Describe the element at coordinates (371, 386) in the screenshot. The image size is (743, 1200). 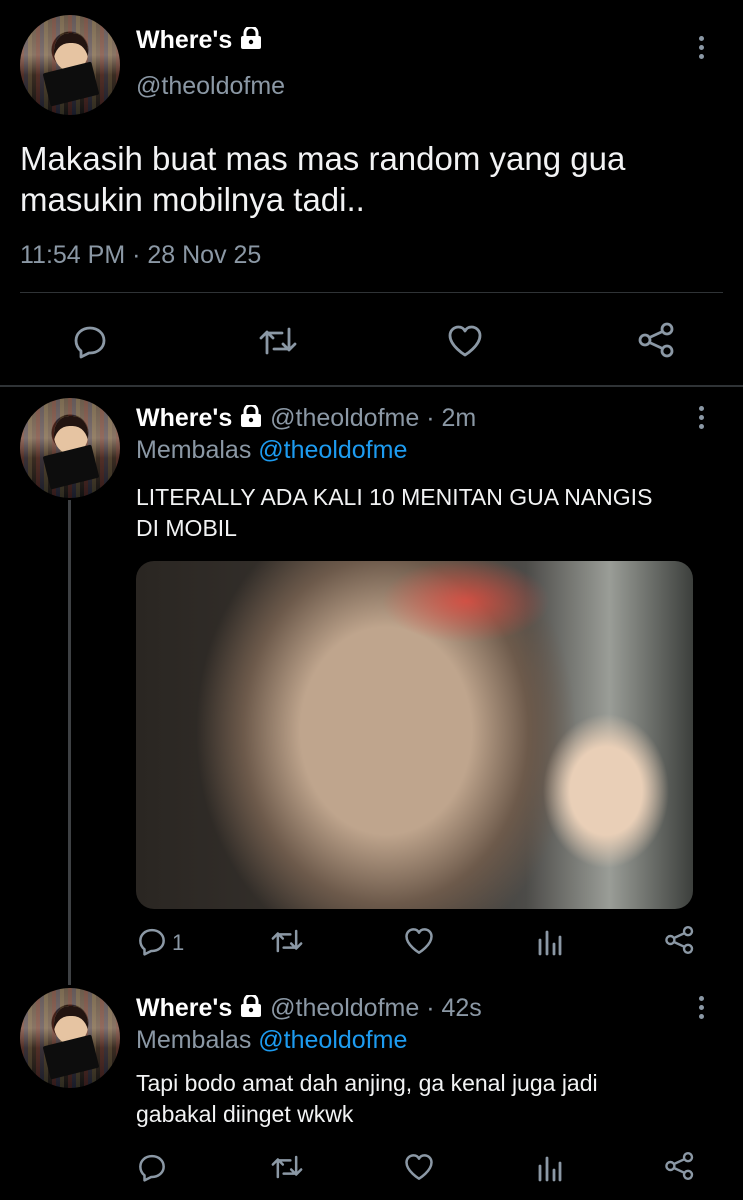
I see `section-divider` at that location.